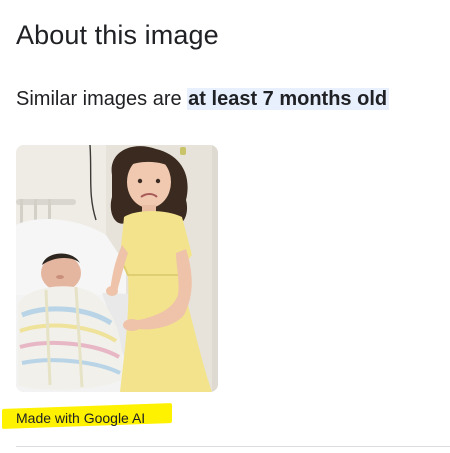 The height and width of the screenshot is (453, 450). I want to click on age-summary: Similar images are at least 7 months old, so click(203, 99).